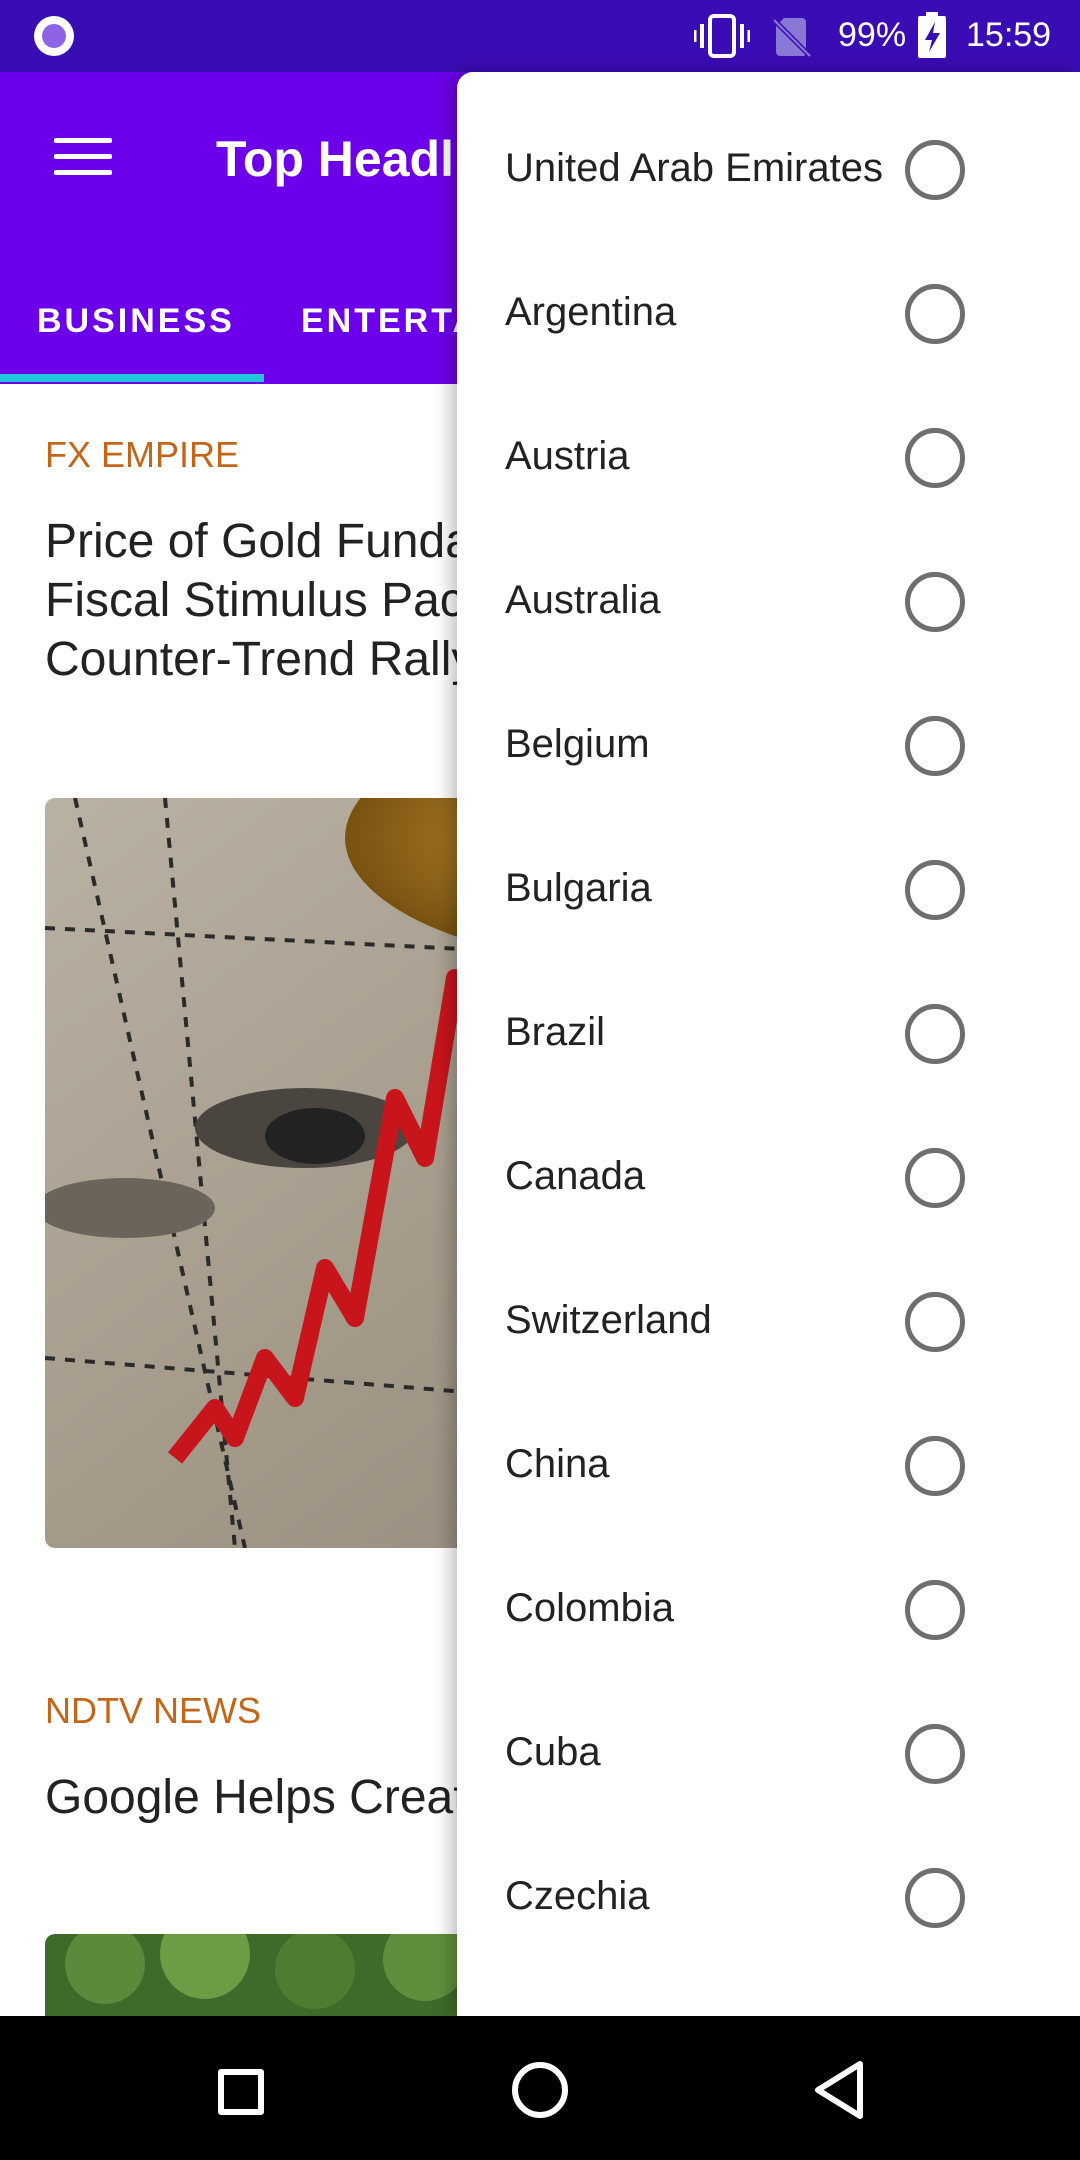  What do you see at coordinates (932, 35) in the screenshot?
I see `battery-charging-icon` at bounding box center [932, 35].